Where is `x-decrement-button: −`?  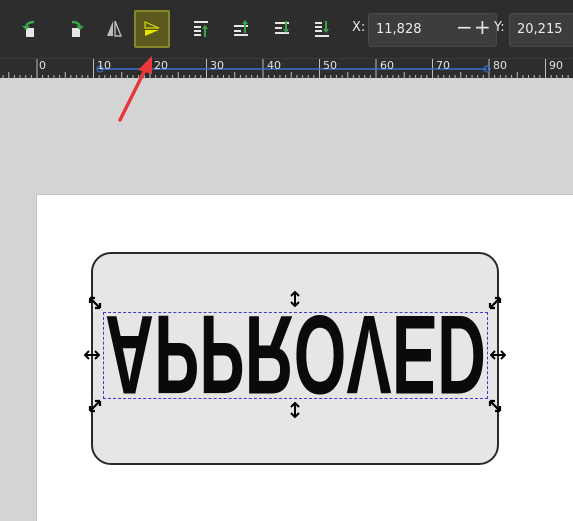
x-decrement-button: − is located at coordinates (464, 27).